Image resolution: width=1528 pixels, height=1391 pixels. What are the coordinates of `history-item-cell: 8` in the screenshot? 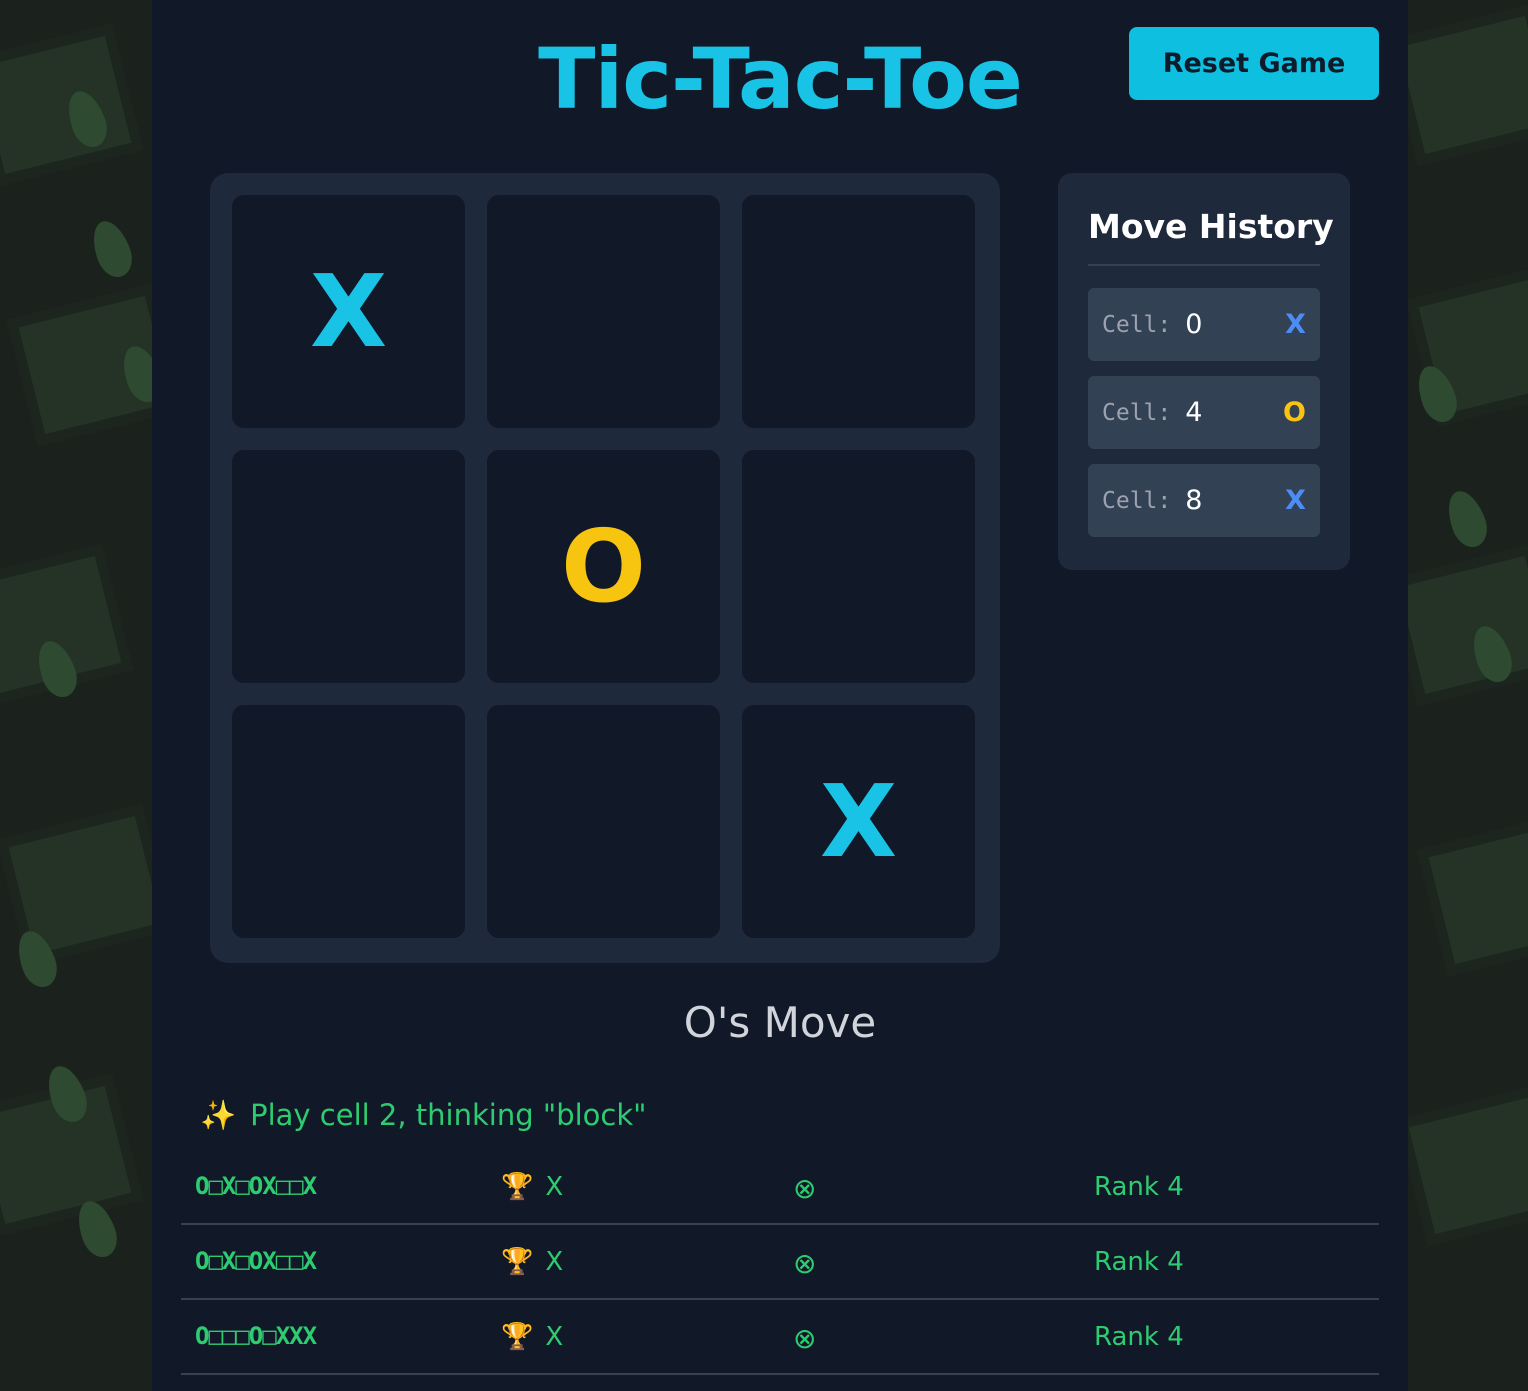 It's located at (1194, 500).